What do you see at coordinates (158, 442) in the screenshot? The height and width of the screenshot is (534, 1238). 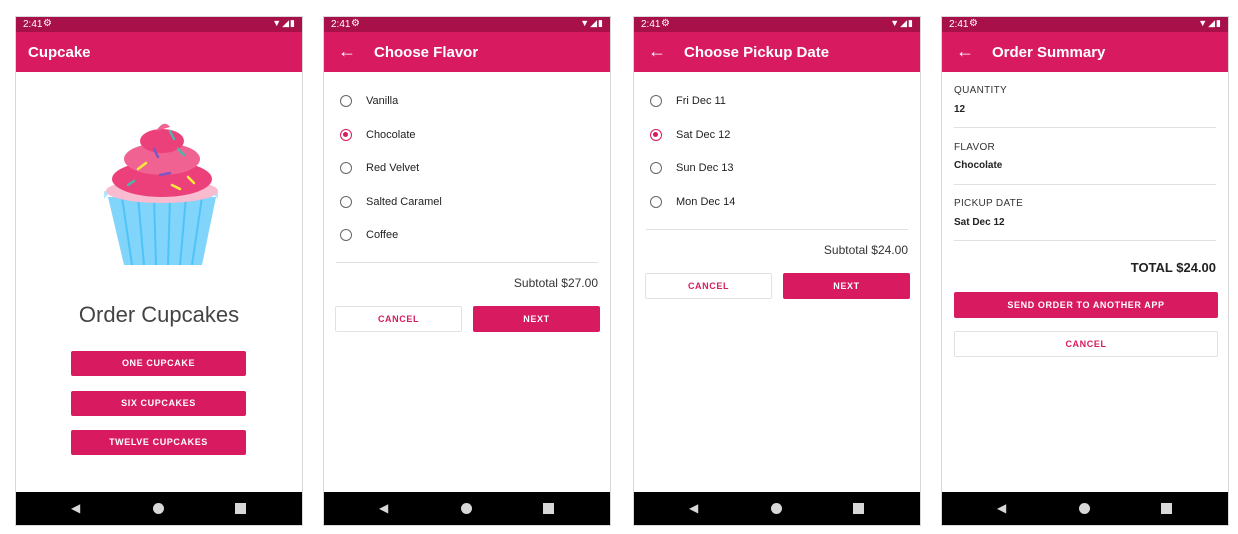 I see `twelve-cupcakes-button: TWELVE CUPCAKES` at bounding box center [158, 442].